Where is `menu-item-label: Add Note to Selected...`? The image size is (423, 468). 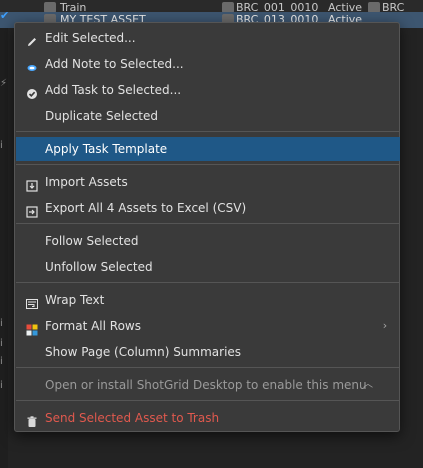 menu-item-label: Add Note to Selected... is located at coordinates (114, 64).